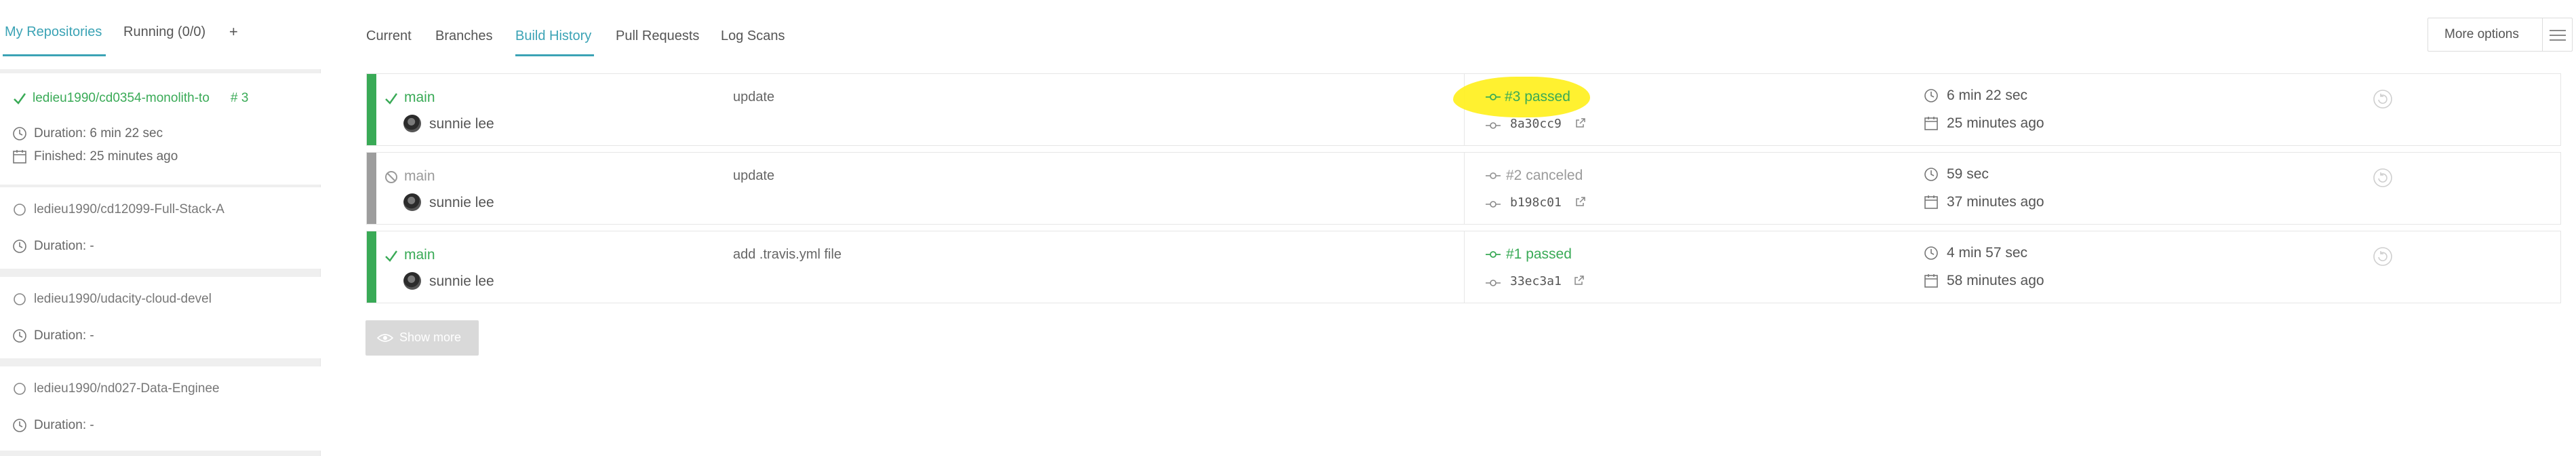  Describe the element at coordinates (1536, 281) in the screenshot. I see `commit-sha: 33ec3a1` at that location.